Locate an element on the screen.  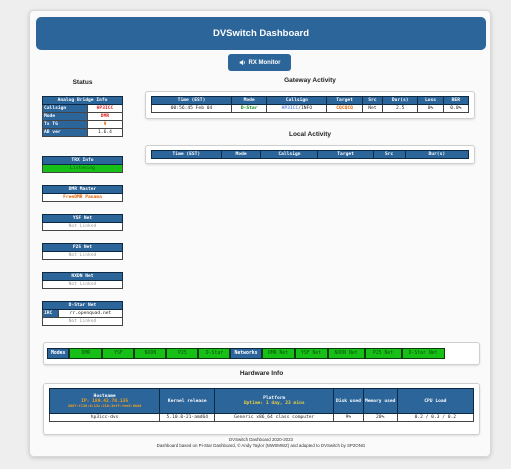
gw-col-src: Src is located at coordinates (372, 100).